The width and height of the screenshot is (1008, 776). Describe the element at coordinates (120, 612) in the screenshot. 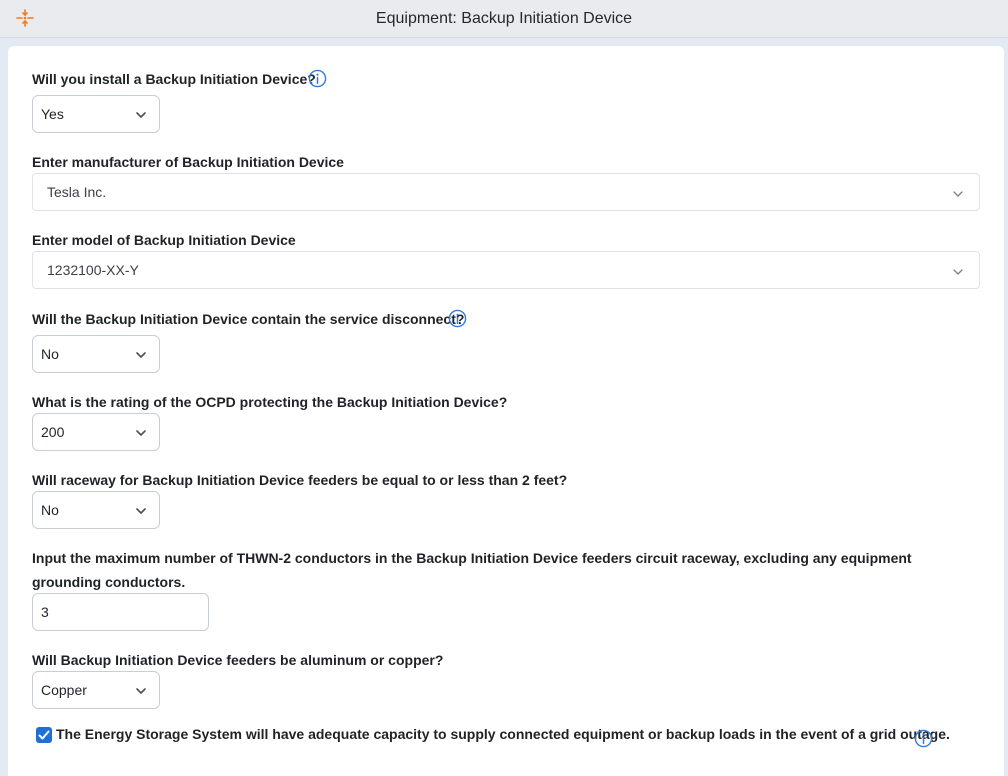

I see `conductor-count-input` at that location.